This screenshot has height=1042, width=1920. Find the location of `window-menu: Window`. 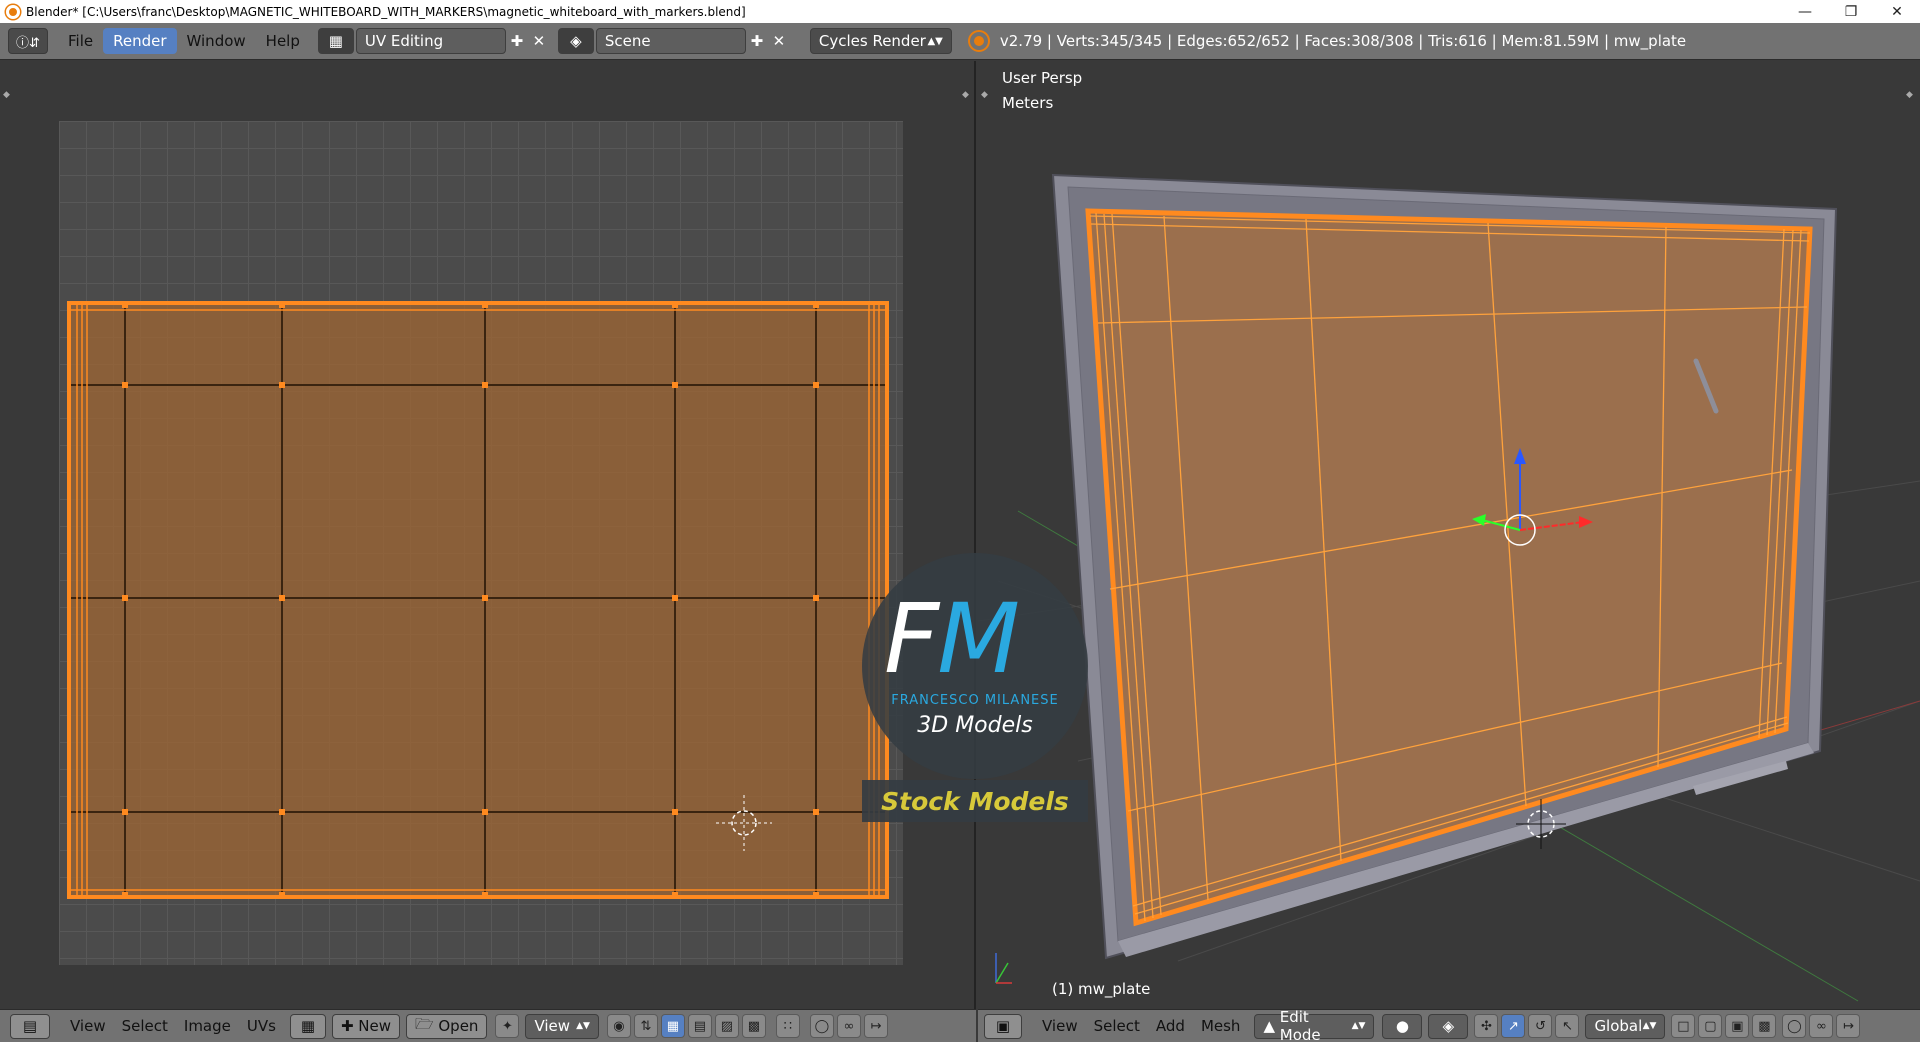

window-menu: Window is located at coordinates (216, 41).